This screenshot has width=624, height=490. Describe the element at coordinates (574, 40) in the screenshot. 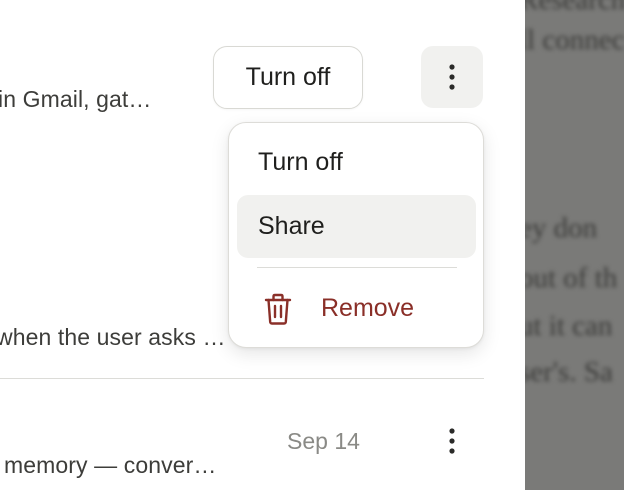

I see `document-line: ll connec` at that location.